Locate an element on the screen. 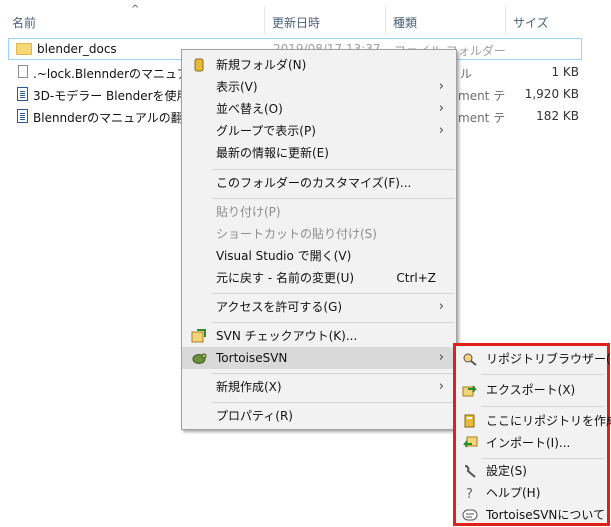 Image resolution: width=611 pixels, height=527 pixels. file-icon is located at coordinates (23, 71).